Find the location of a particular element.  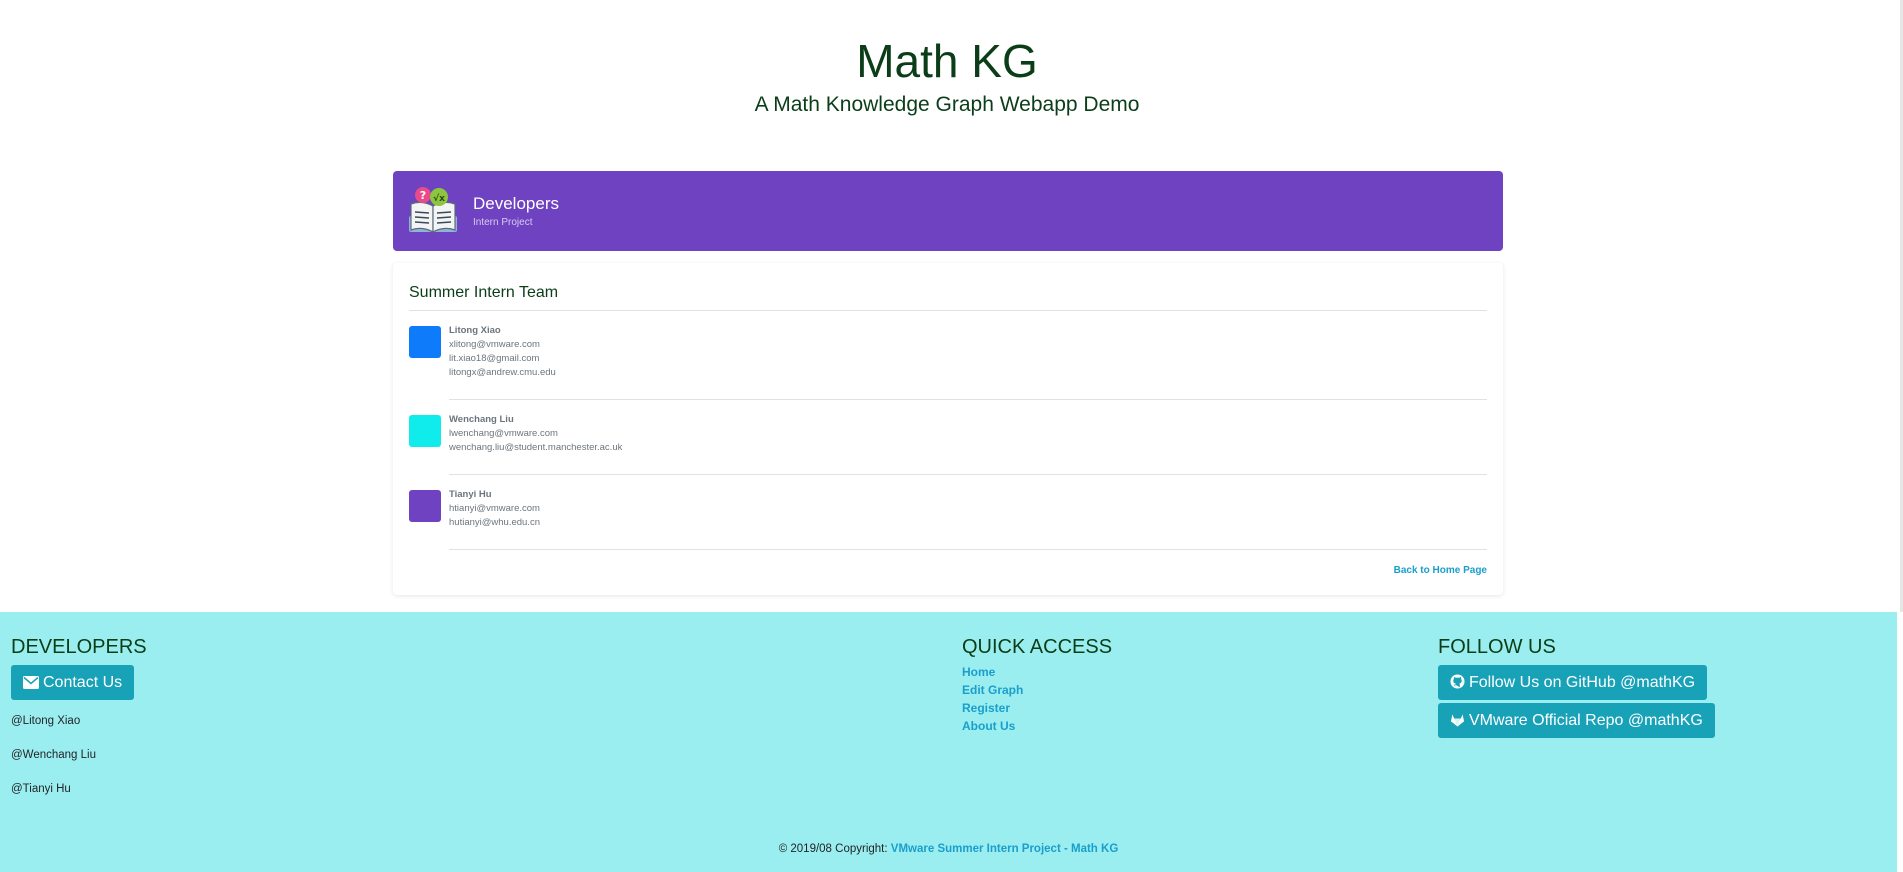

developers-banner: ? √x Developers Intern Project is located at coordinates (948, 211).